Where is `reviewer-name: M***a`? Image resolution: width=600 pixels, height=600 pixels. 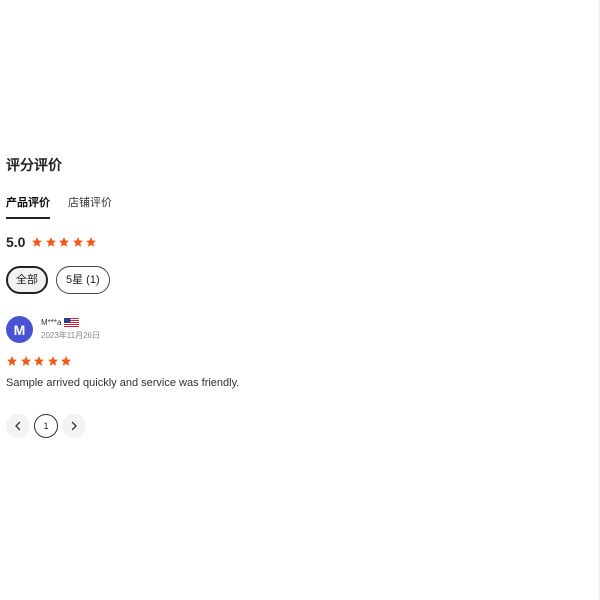 reviewer-name: M***a is located at coordinates (51, 322).